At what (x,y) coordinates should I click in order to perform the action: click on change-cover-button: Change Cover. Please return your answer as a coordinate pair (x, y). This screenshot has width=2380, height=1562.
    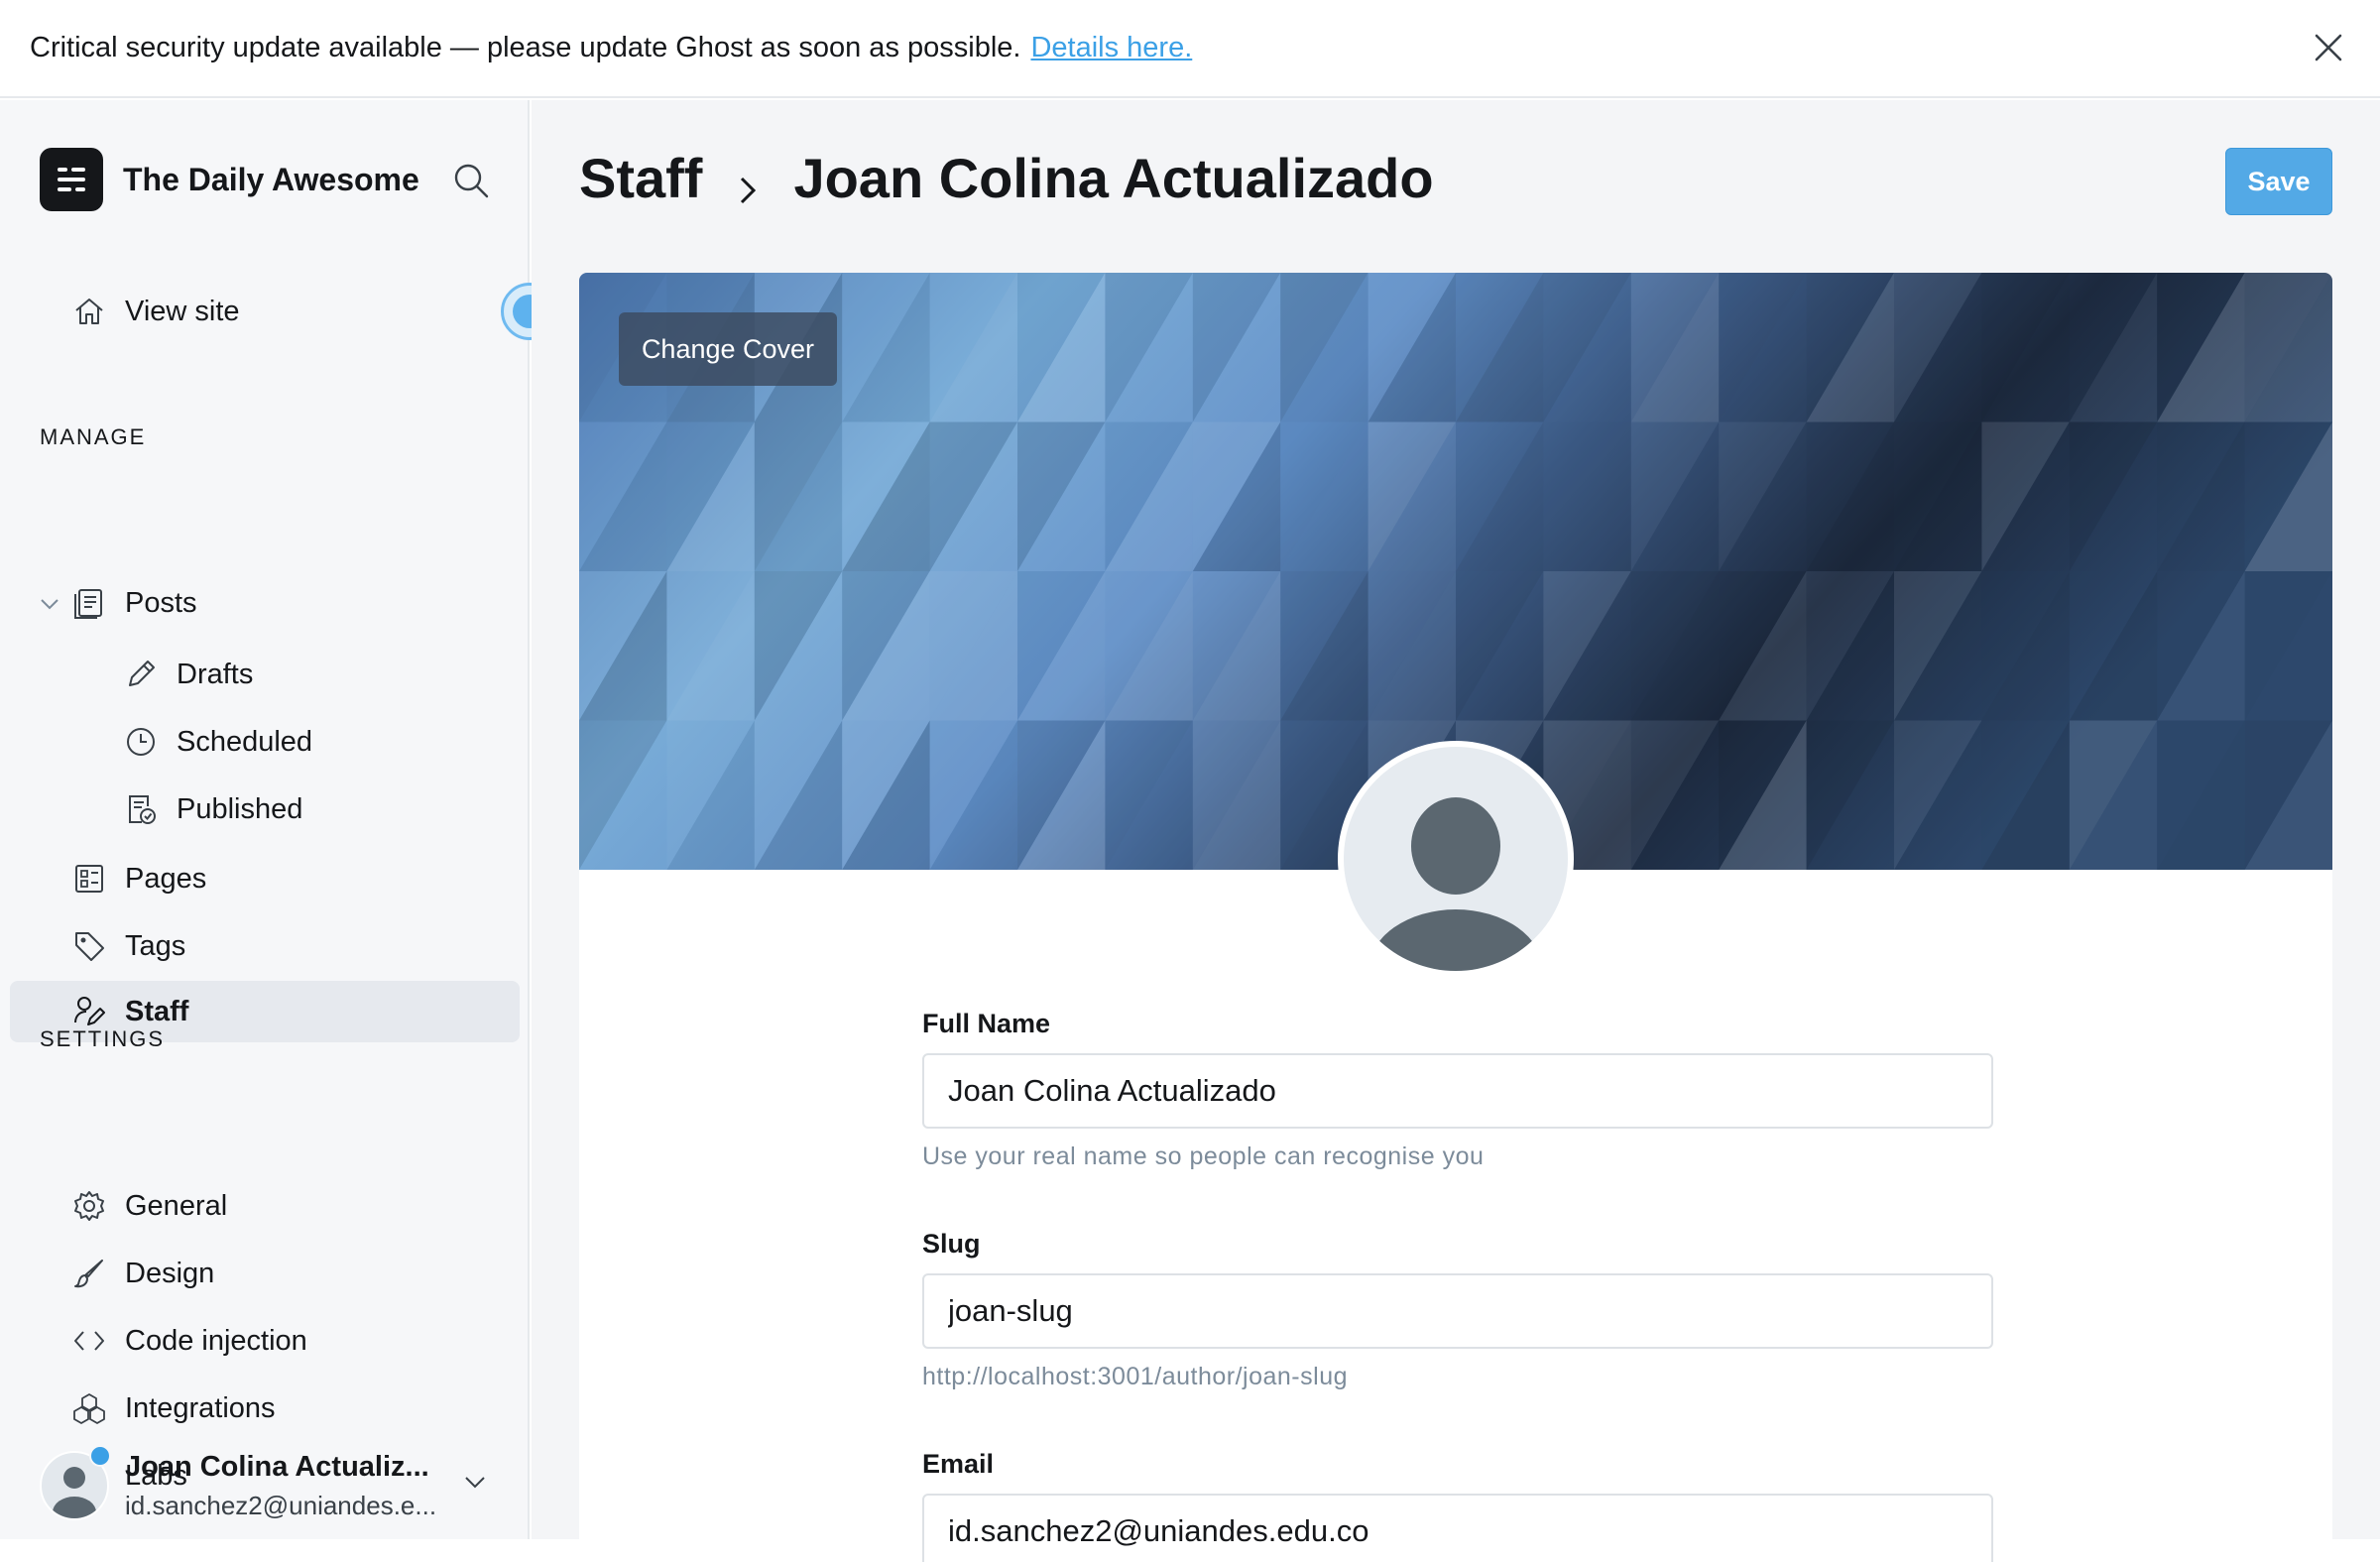
    Looking at the image, I should click on (728, 349).